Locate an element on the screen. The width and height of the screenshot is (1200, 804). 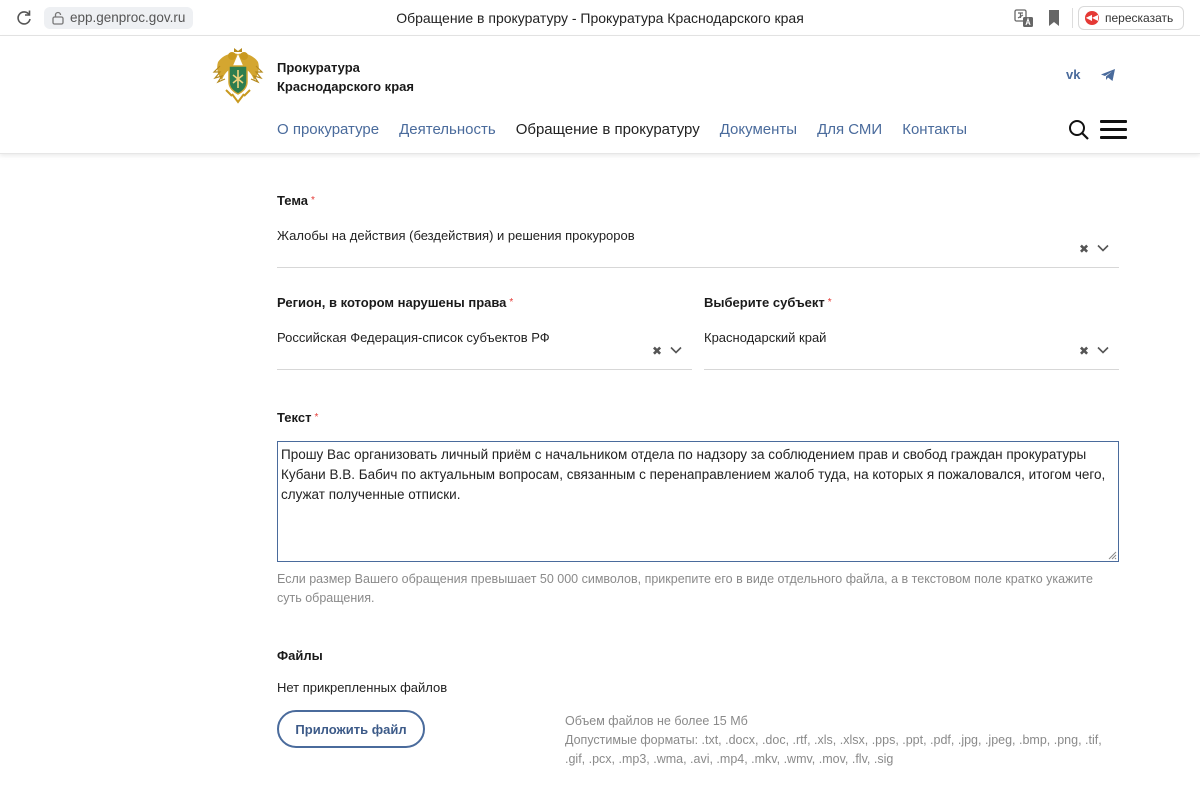
nav-appeal: Обращение в прокуратуру is located at coordinates (608, 130).